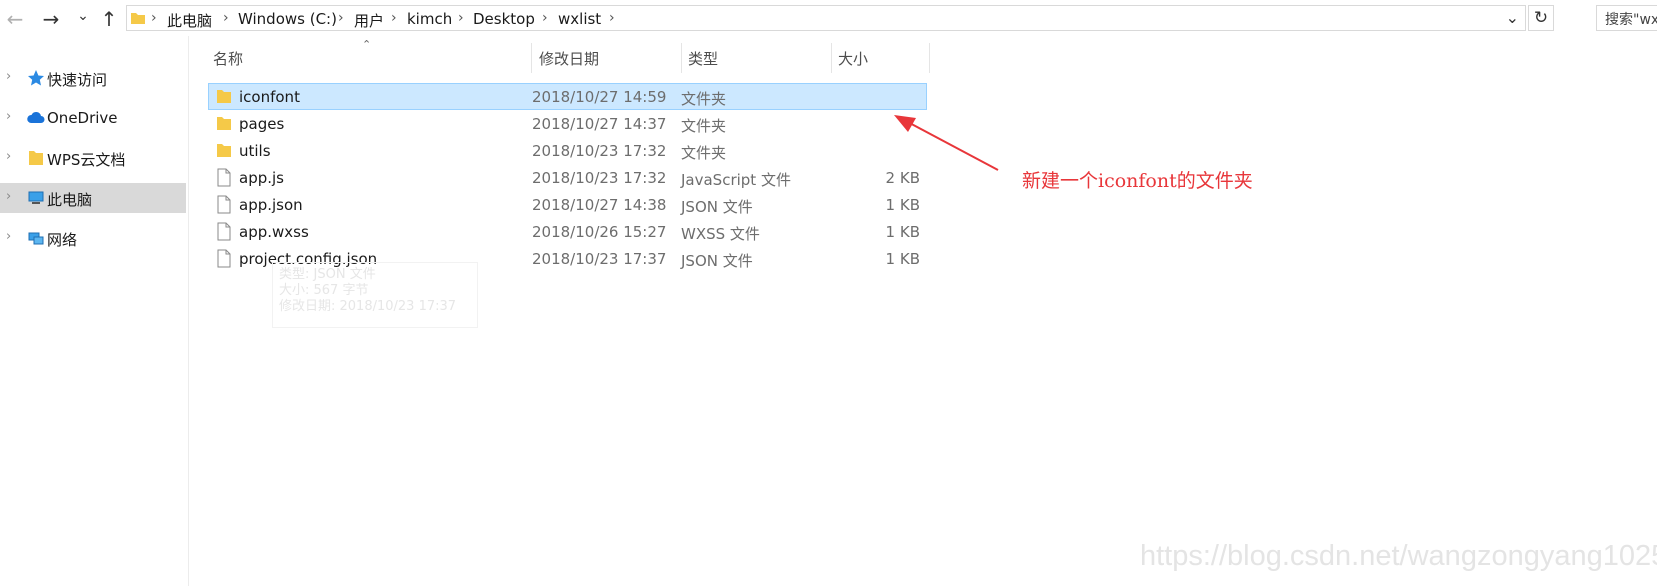 The image size is (1657, 586). What do you see at coordinates (599, 124) in the screenshot?
I see `file-date: 2018/10/27 14:37` at bounding box center [599, 124].